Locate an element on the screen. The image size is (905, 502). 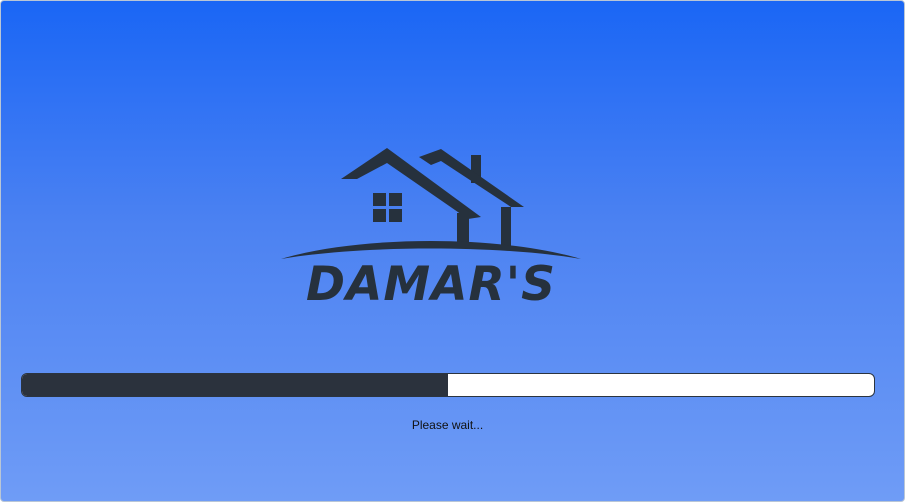
house-icon is located at coordinates (431, 203).